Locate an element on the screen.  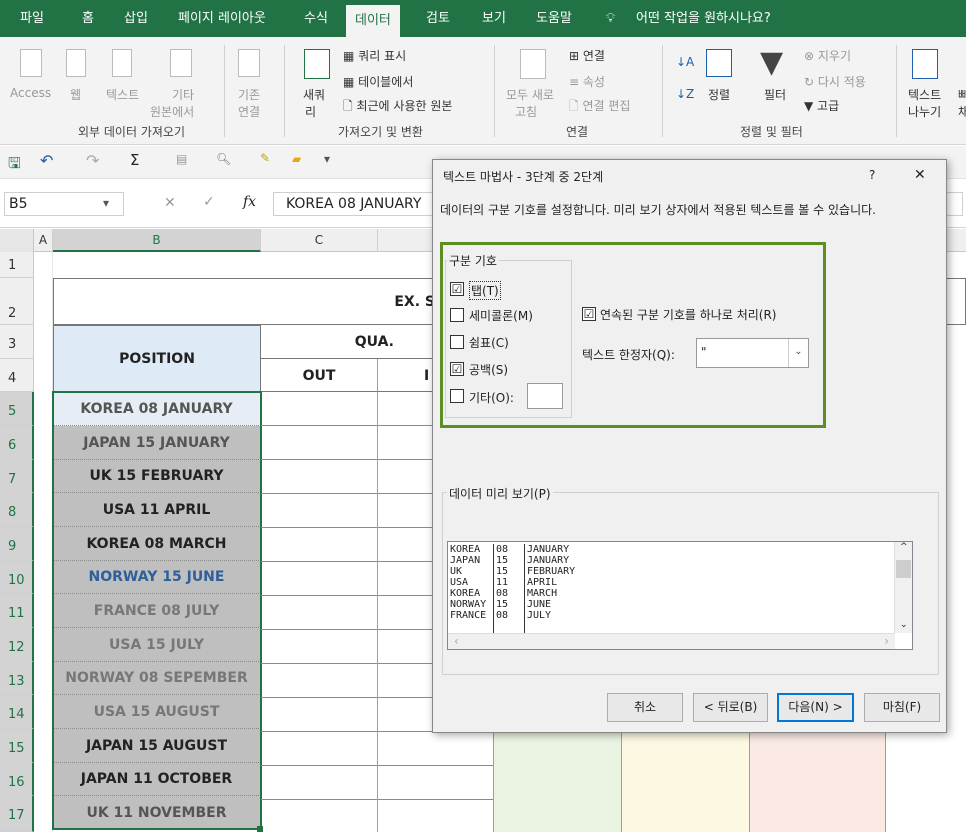
column-e-cells is located at coordinates (558, 782).